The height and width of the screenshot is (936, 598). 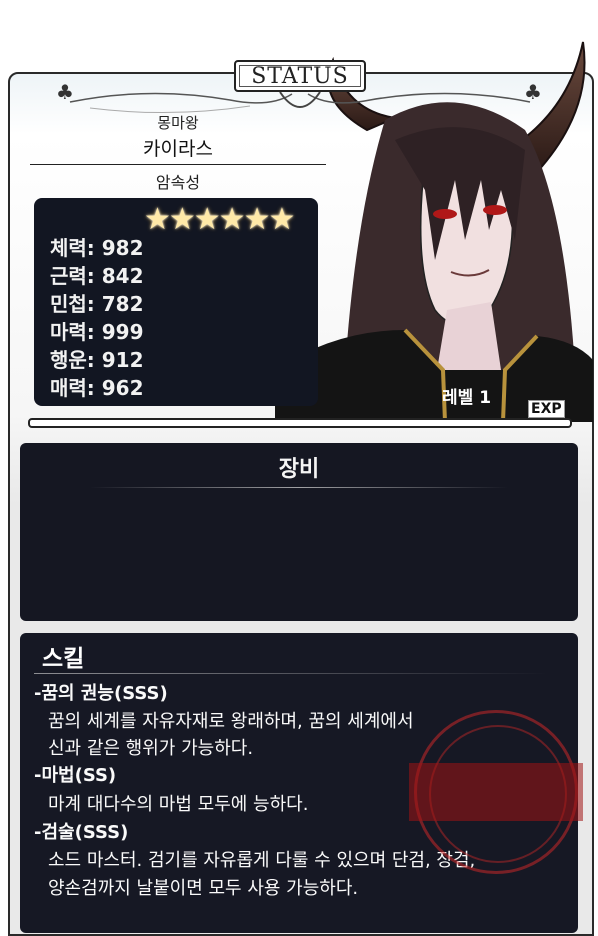 What do you see at coordinates (178, 164) in the screenshot?
I see `name-divider` at bounding box center [178, 164].